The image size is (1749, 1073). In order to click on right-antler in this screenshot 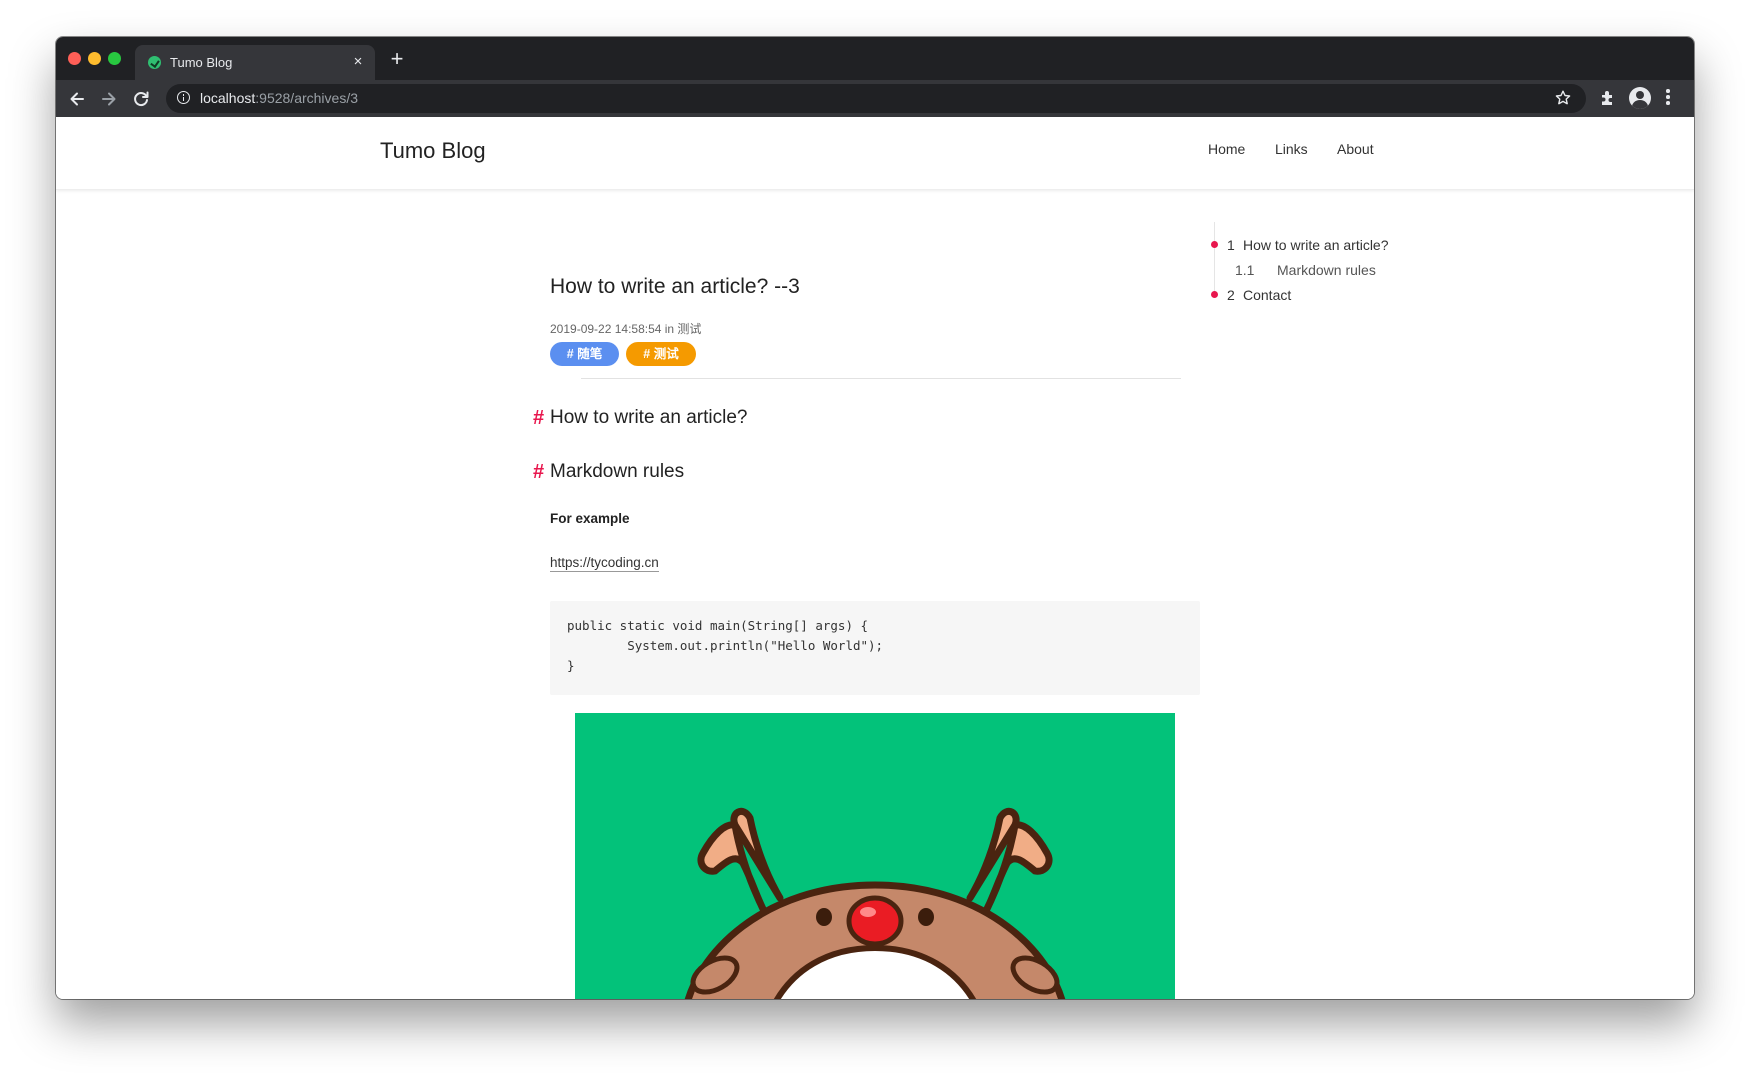, I will do `click(1009, 862)`.